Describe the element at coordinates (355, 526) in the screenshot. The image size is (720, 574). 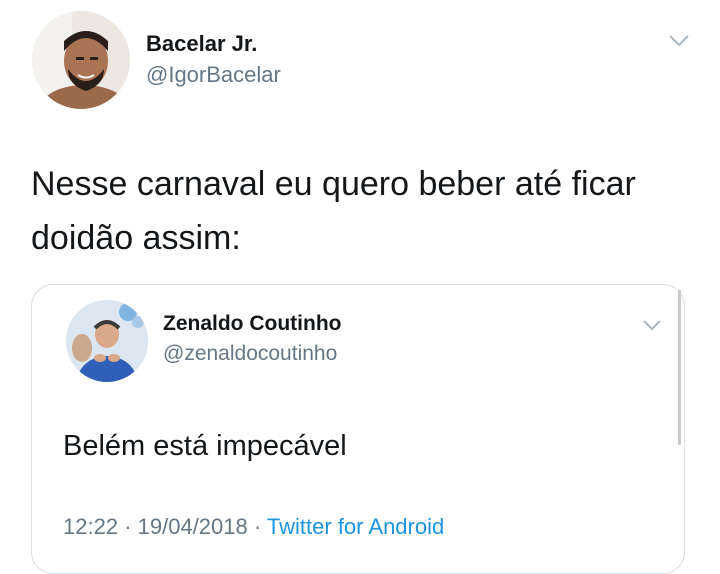
I see `tweet-source-link: Twitter for Android` at that location.